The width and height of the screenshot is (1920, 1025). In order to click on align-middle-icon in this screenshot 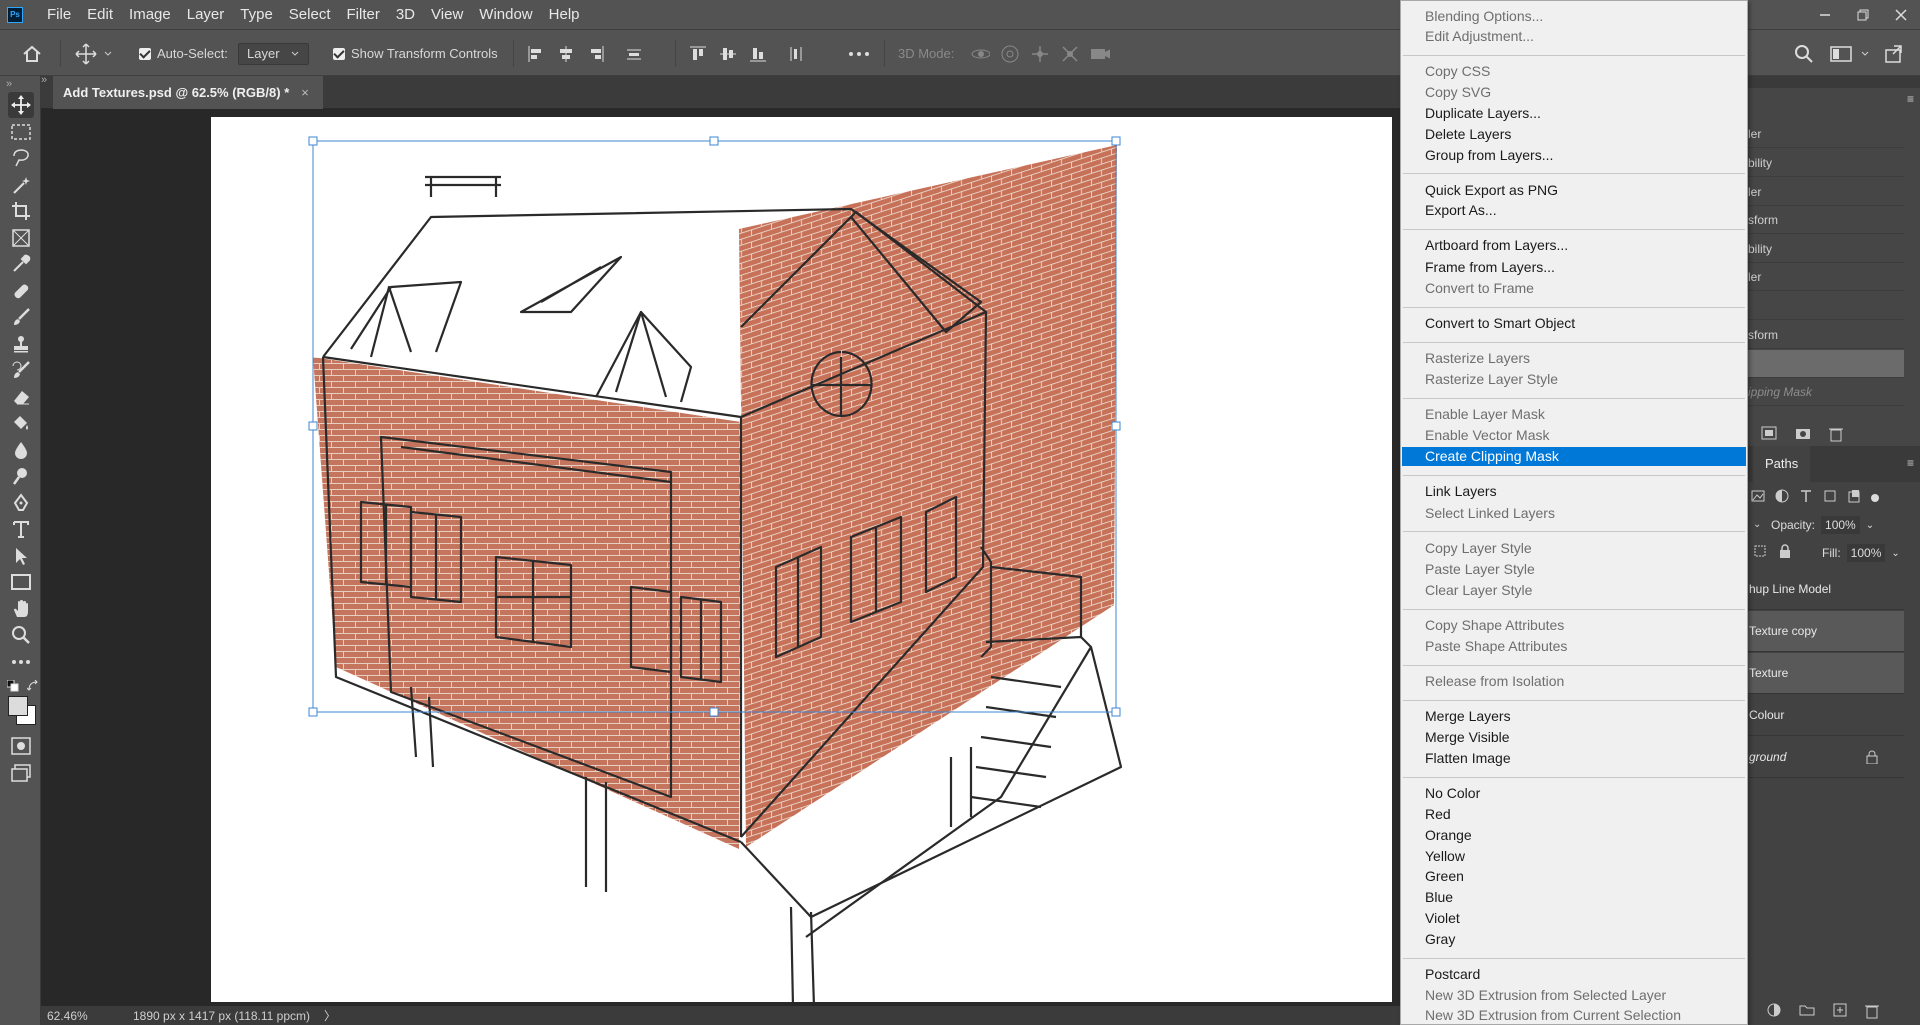, I will do `click(728, 54)`.